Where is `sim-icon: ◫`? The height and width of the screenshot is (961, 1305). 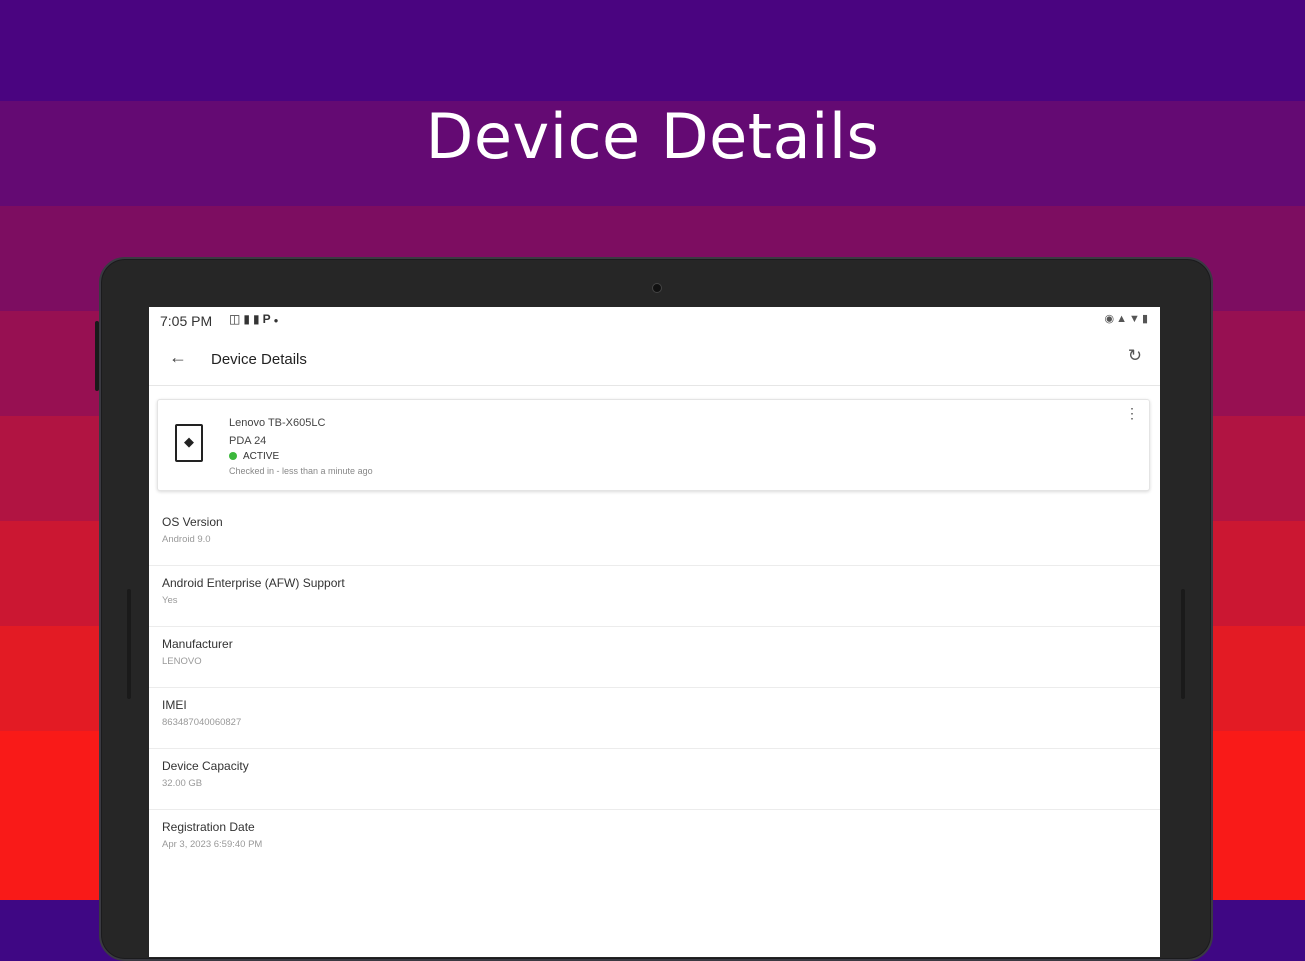 sim-icon: ◫ is located at coordinates (236, 319).